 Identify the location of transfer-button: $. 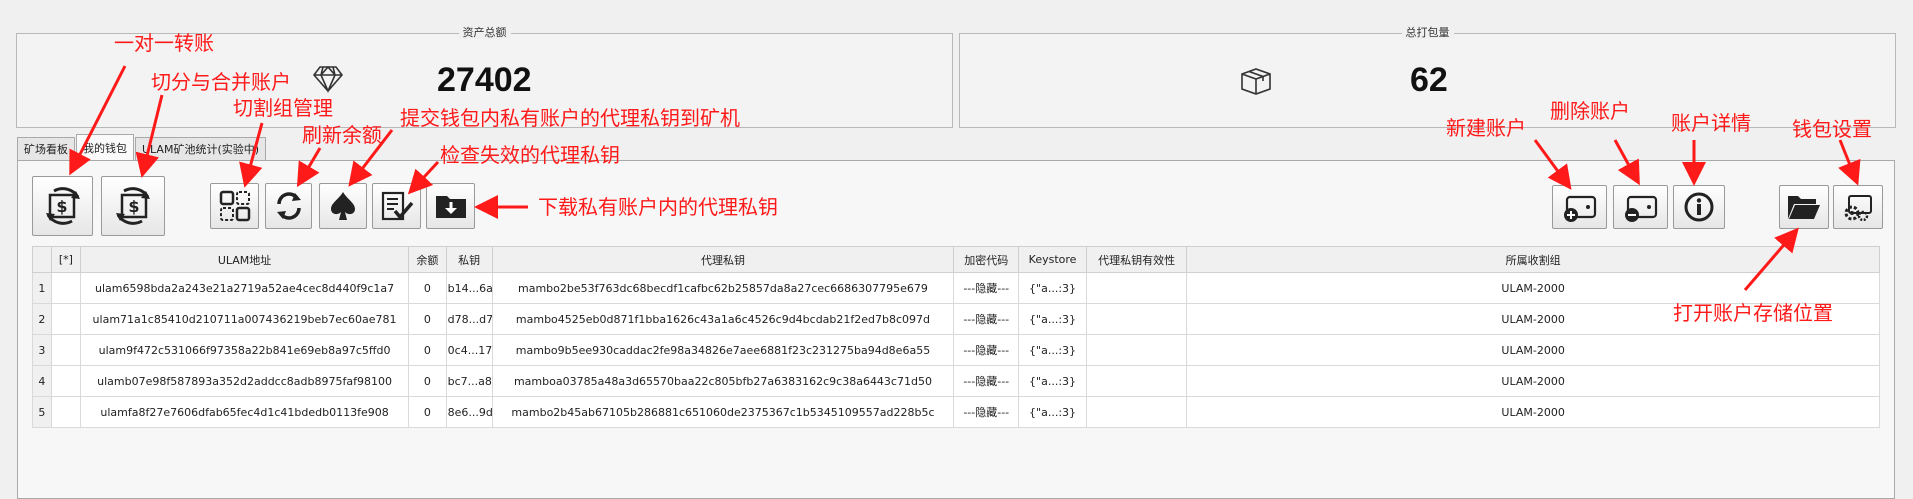
(62, 206).